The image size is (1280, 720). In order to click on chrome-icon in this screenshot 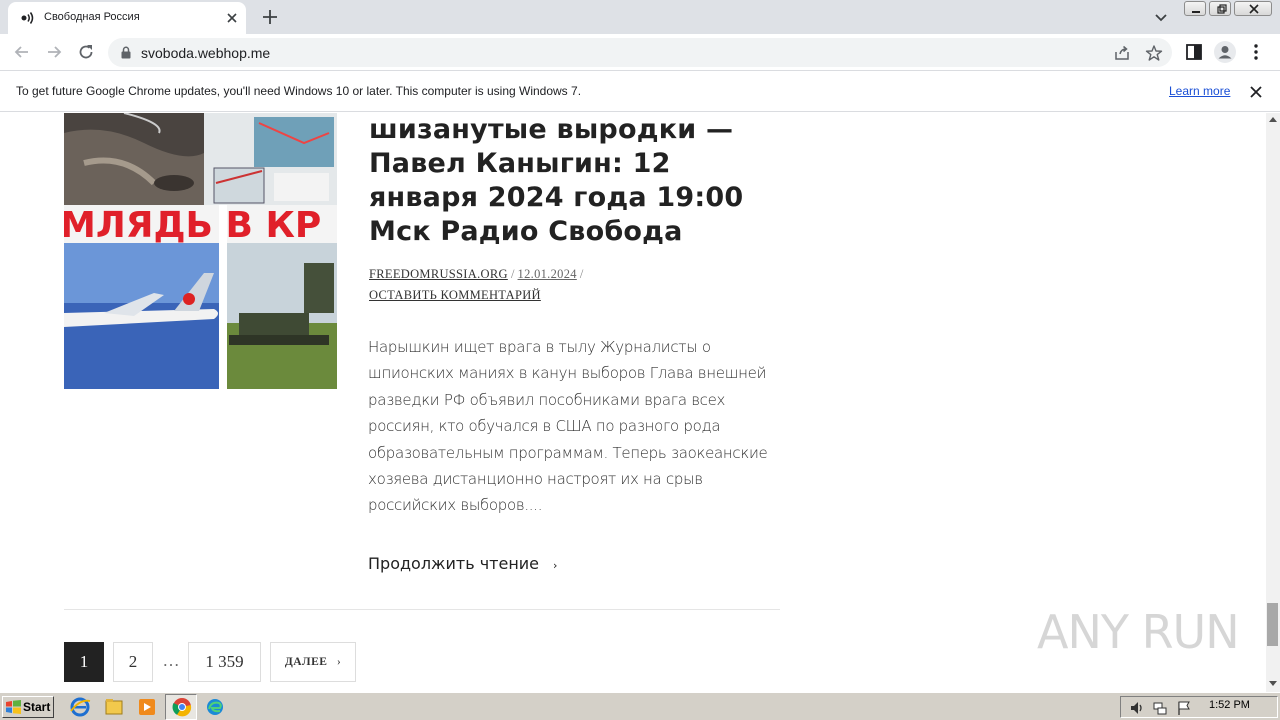, I will do `click(182, 707)`.